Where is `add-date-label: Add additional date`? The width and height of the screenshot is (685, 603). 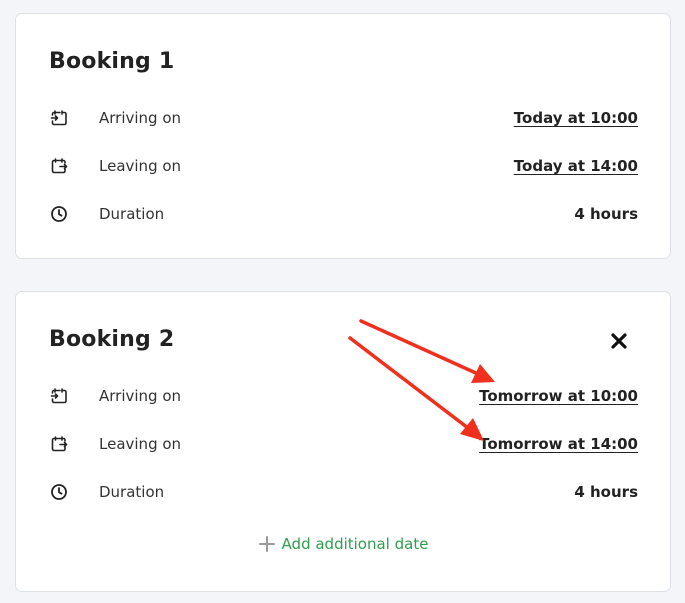
add-date-label: Add additional date is located at coordinates (355, 544).